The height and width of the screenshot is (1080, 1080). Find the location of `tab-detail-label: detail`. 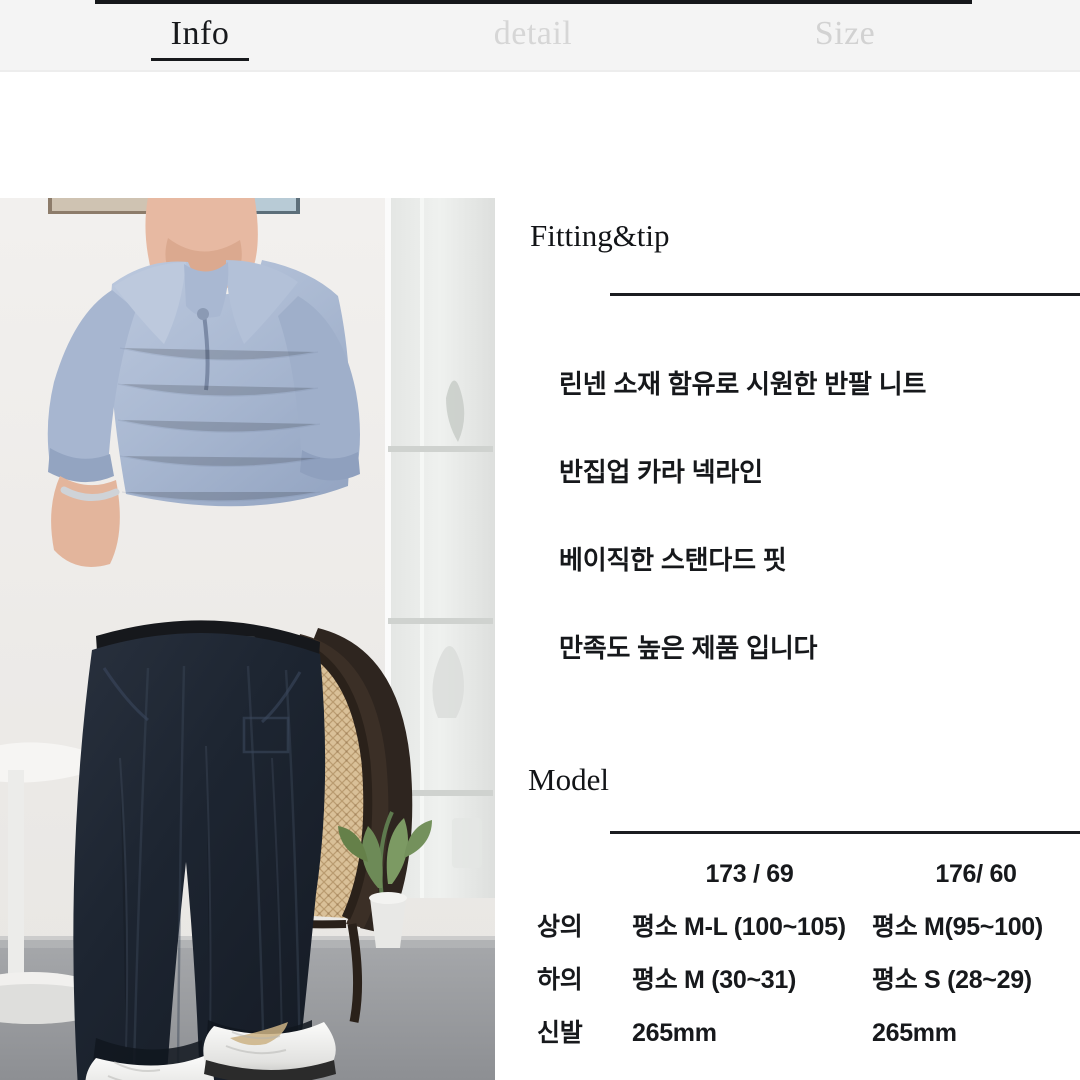

tab-detail-label: detail is located at coordinates (533, 33).